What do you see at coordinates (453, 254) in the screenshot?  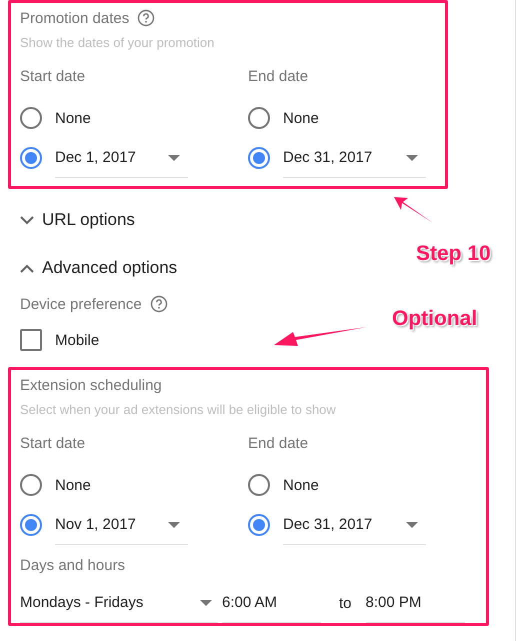 I see `annotation-label: Step 10` at bounding box center [453, 254].